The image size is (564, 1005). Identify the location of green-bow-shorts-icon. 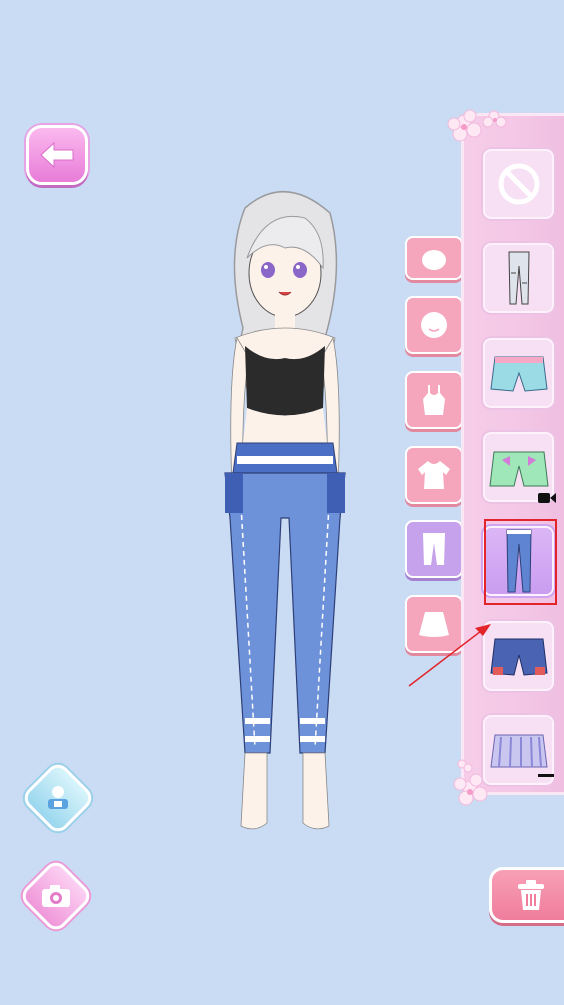
(518, 469).